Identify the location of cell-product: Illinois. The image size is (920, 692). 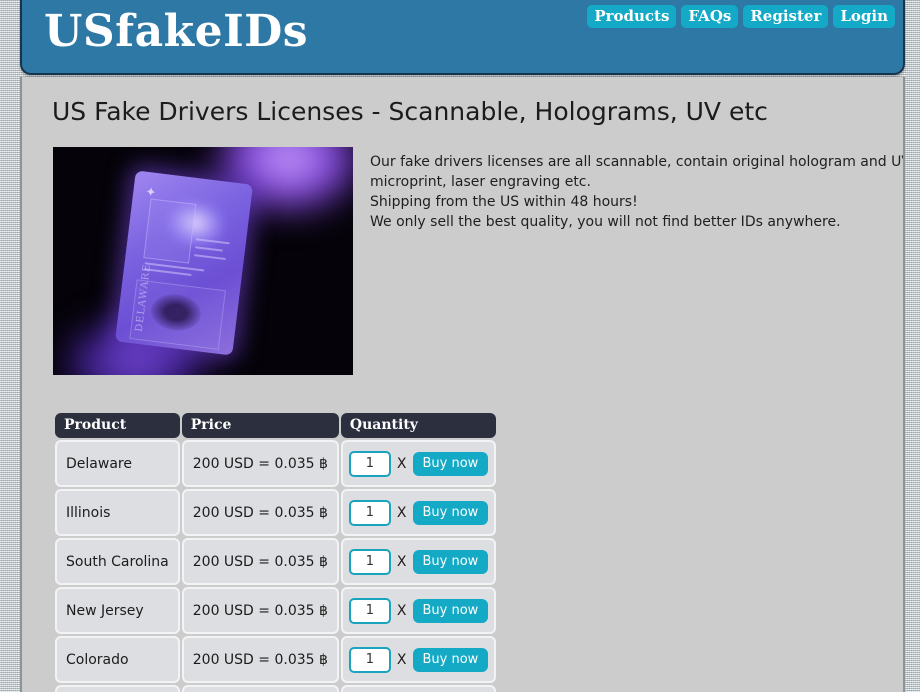
(117, 512).